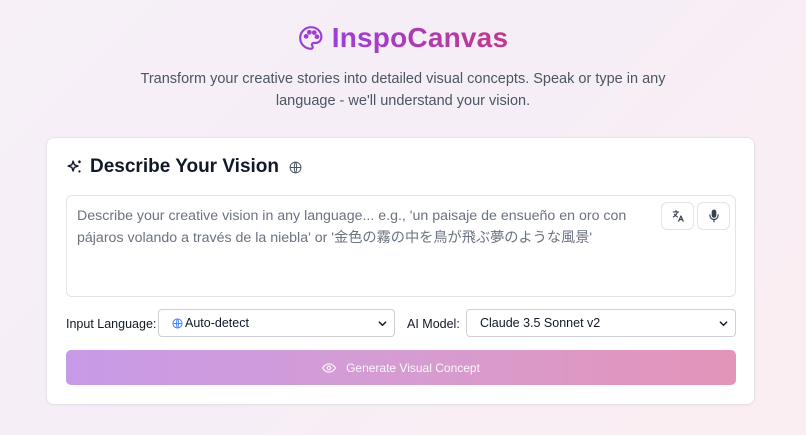 Image resolution: width=806 pixels, height=435 pixels. Describe the element at coordinates (420, 37) in the screenshot. I see `app-title: InspoCanvas` at that location.